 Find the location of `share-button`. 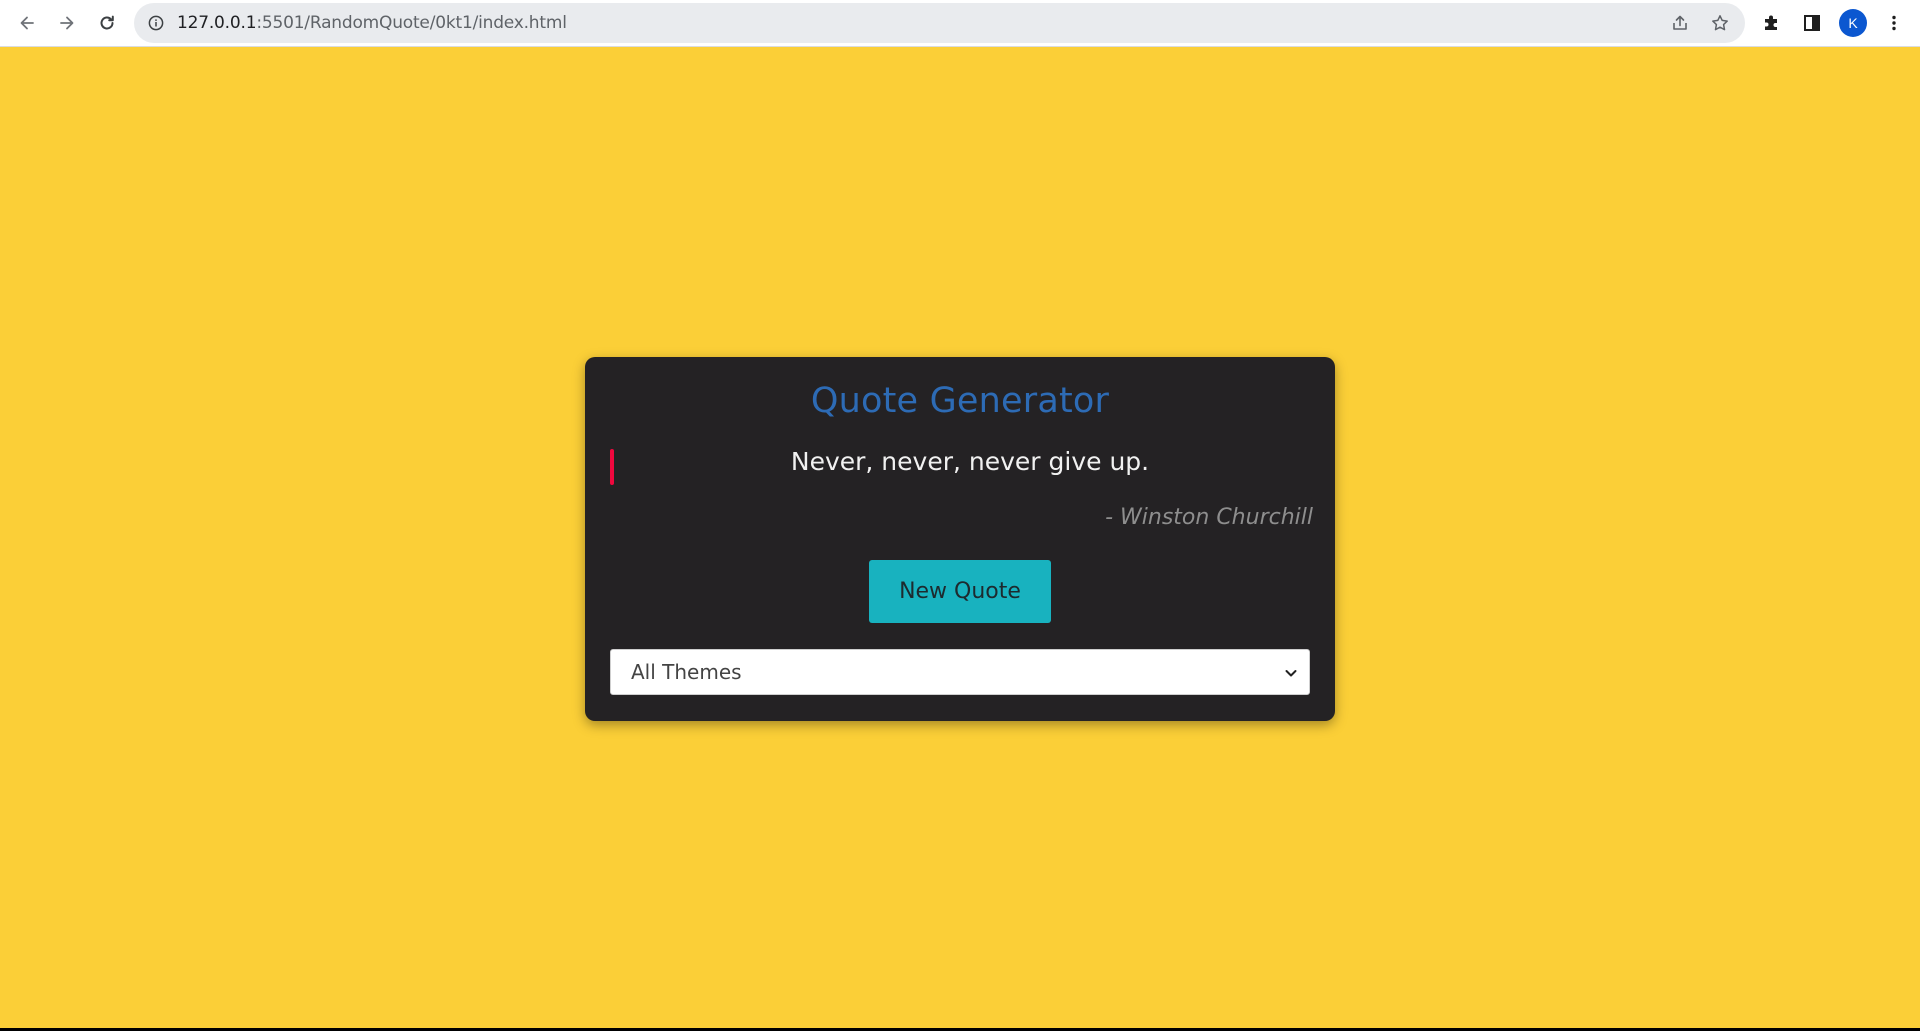

share-button is located at coordinates (1680, 23).